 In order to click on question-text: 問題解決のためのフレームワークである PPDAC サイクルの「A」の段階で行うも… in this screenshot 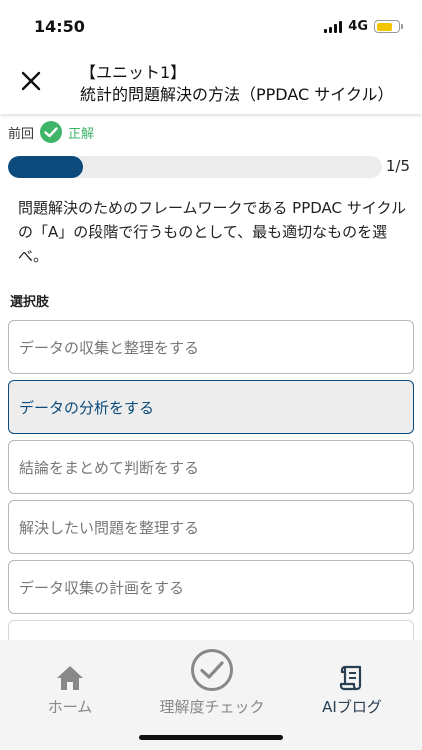, I will do `click(212, 232)`.